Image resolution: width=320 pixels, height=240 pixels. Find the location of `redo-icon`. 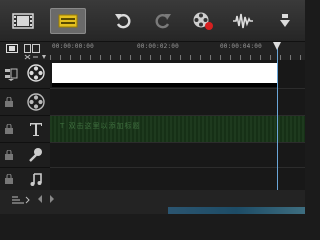

redo-icon is located at coordinates (163, 21).